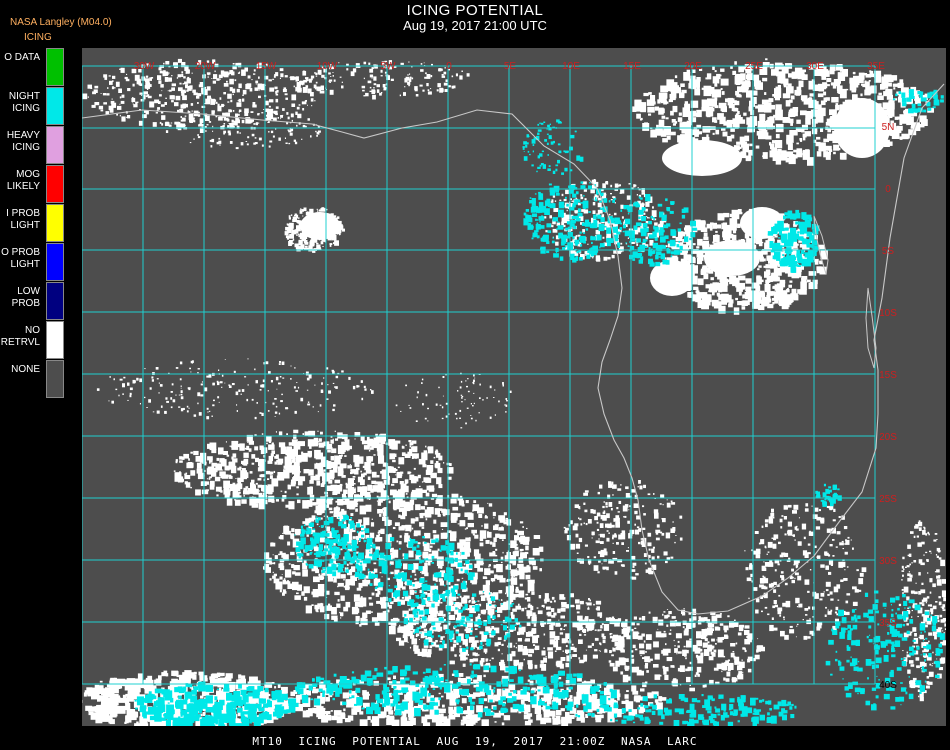 The image size is (950, 750). Describe the element at coordinates (888, 437) in the screenshot. I see `latitude-label: 20S` at that location.